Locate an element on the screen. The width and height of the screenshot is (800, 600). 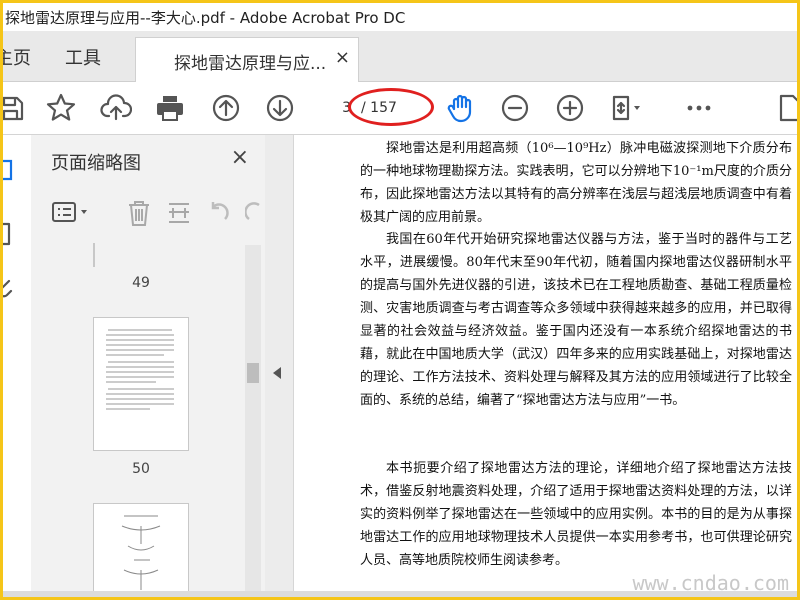
more-icon is located at coordinates (699, 108).